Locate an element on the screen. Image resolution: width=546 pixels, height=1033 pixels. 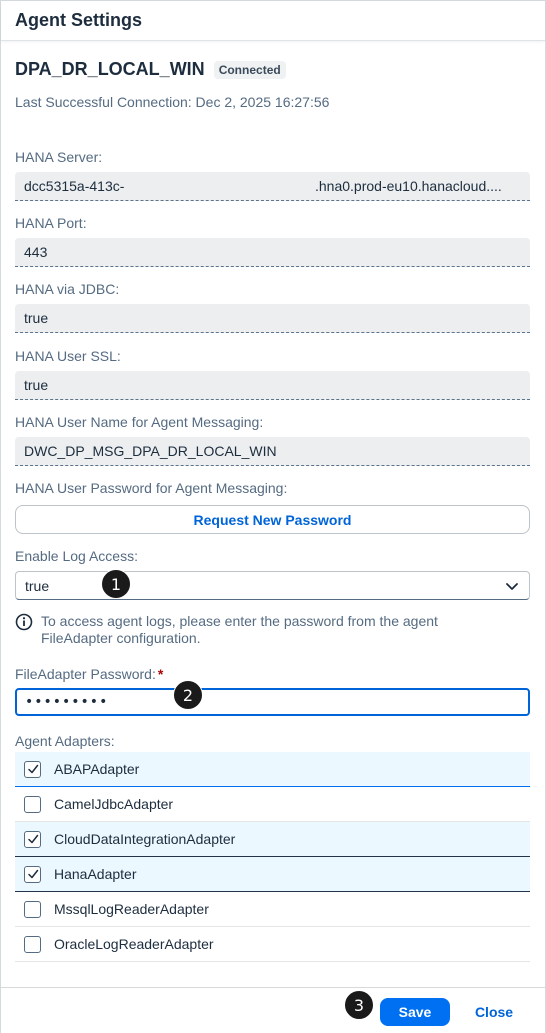
dialog-header: Agent Settings is located at coordinates (273, 21).